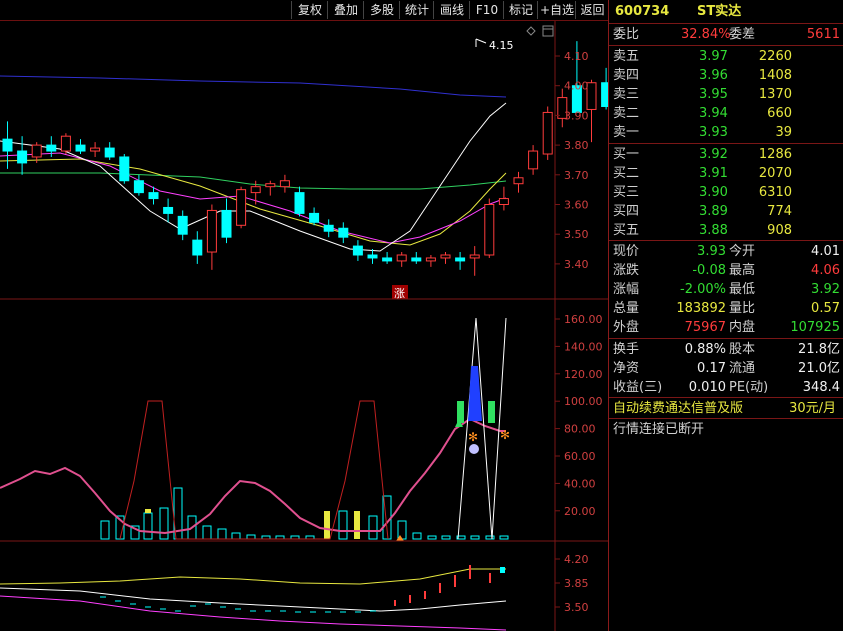 The image size is (843, 631). Describe the element at coordinates (702, 75) in the screenshot. I see `ask-row: 卖四 3.96 1408` at that location.